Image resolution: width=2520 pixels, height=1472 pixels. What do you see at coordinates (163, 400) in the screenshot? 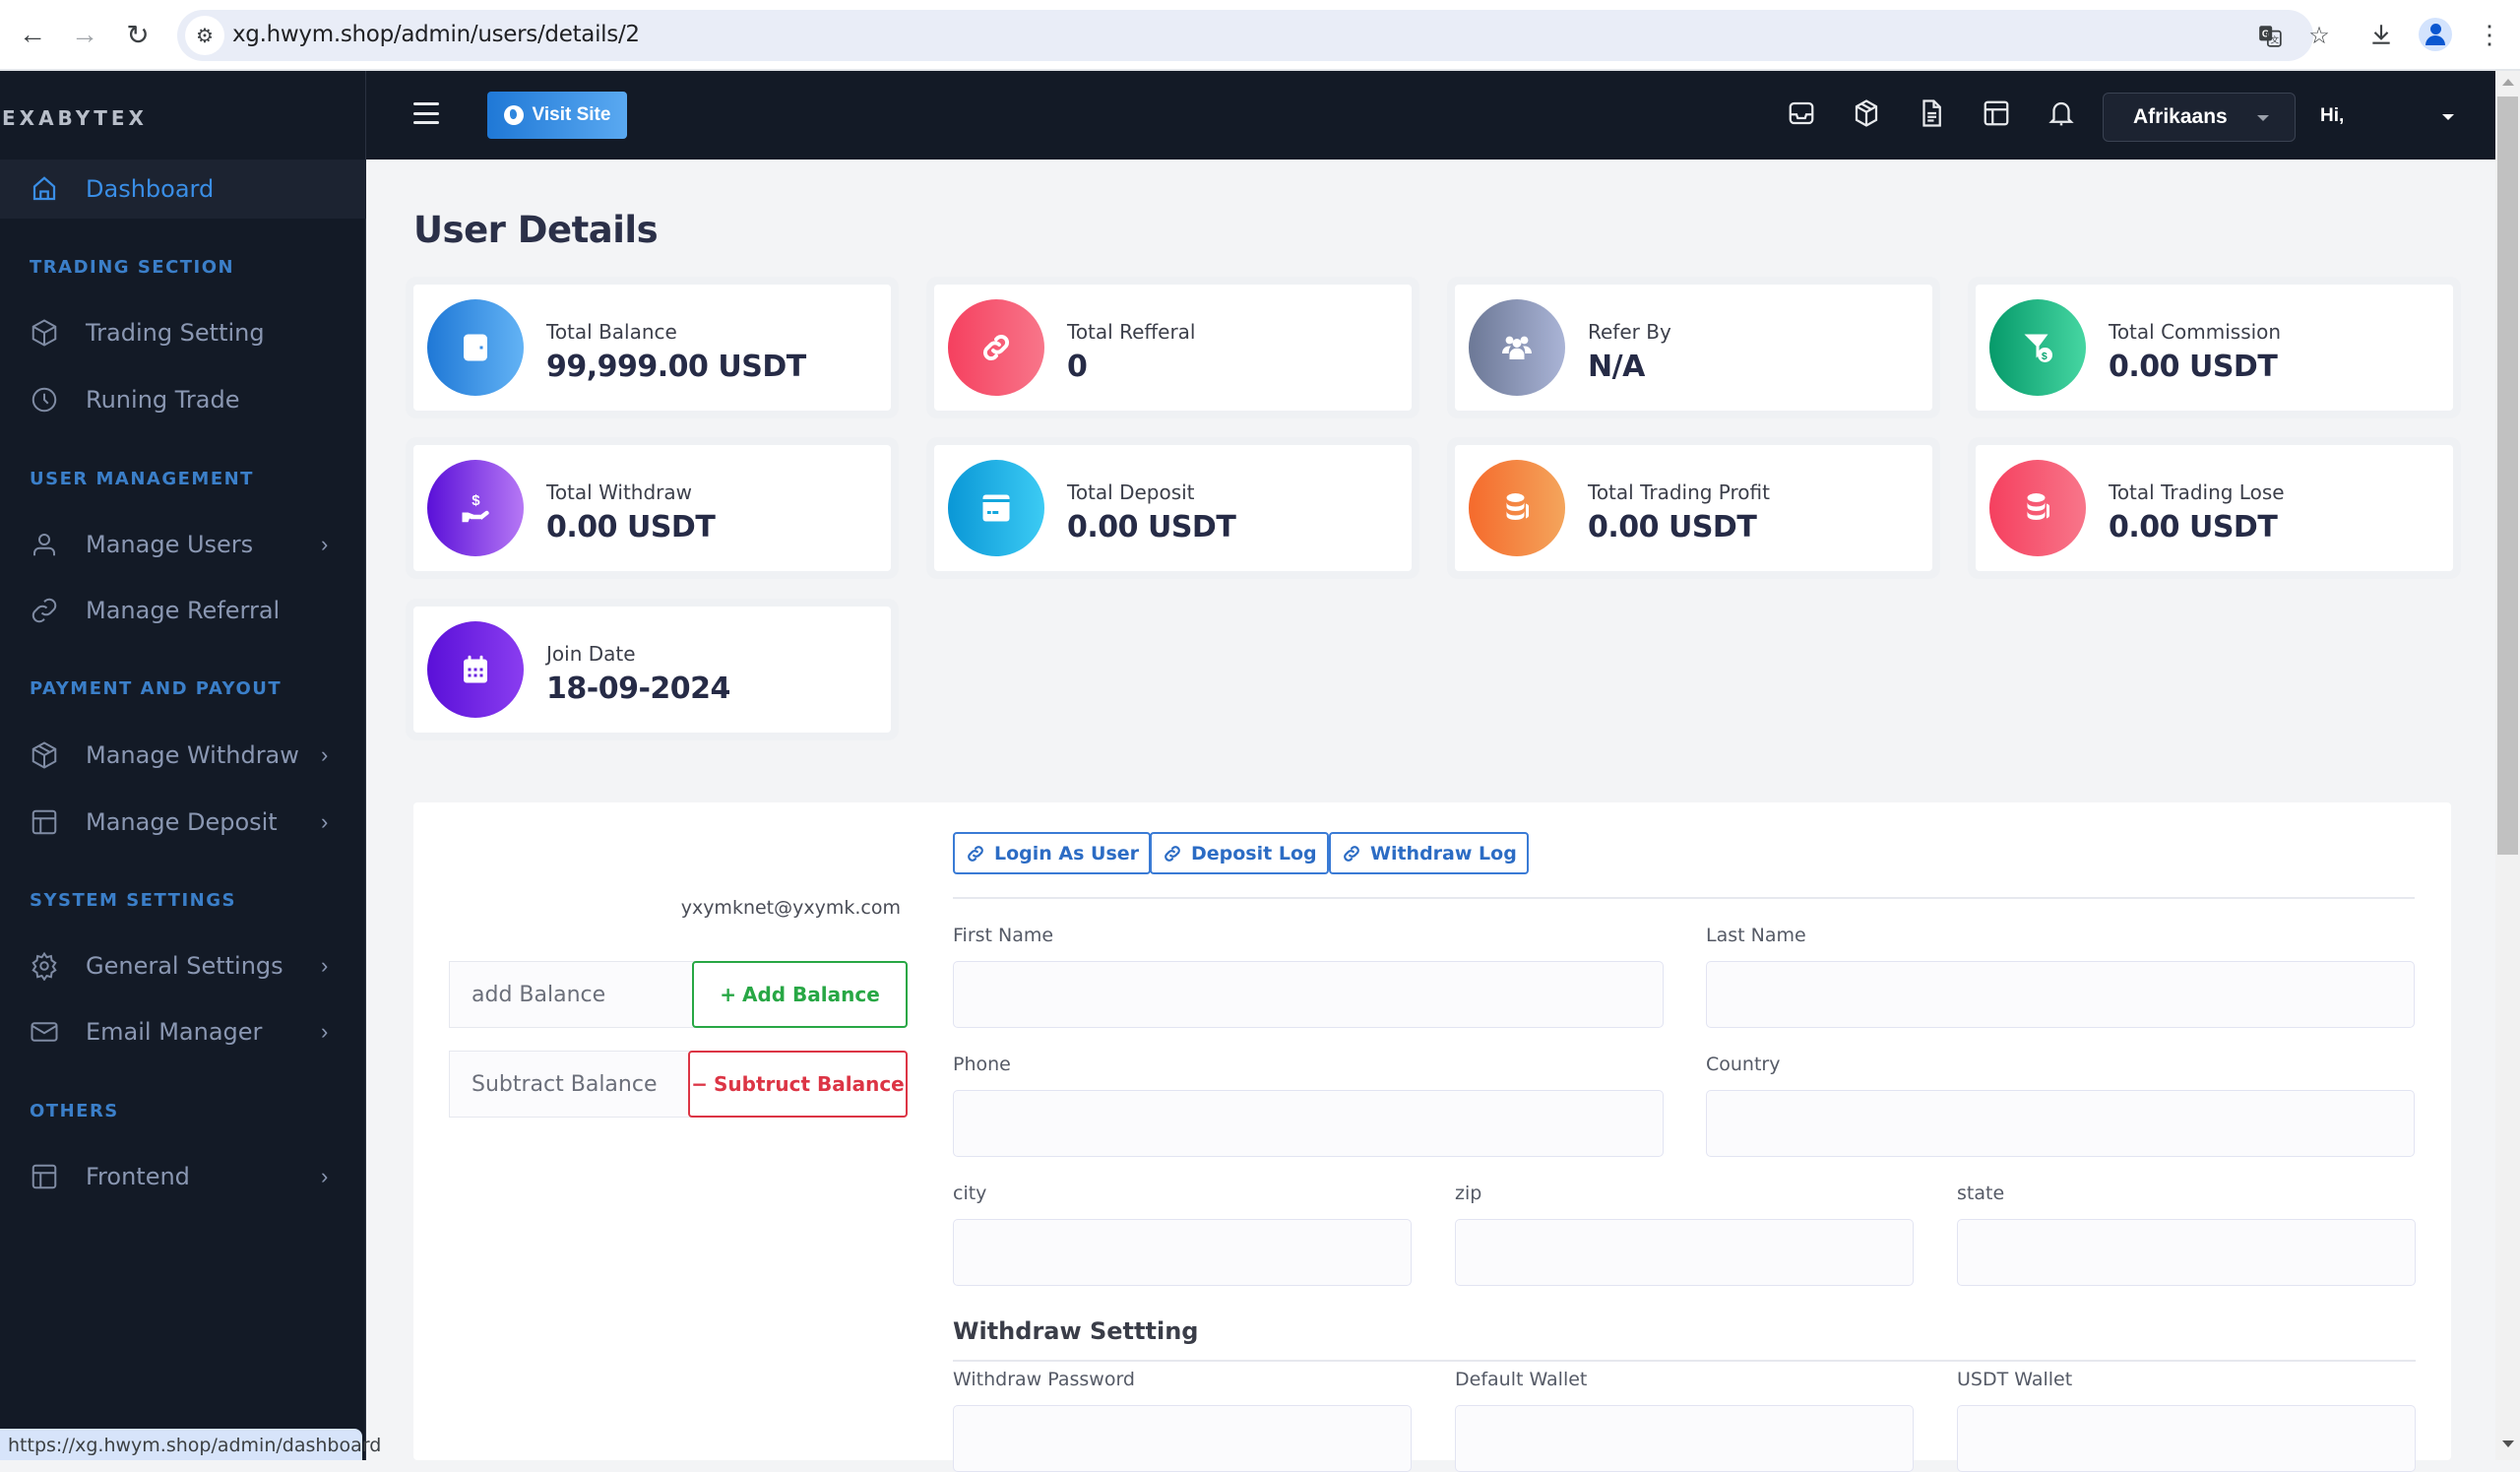
I see `sidebar-item-label: Runing Trade` at bounding box center [163, 400].